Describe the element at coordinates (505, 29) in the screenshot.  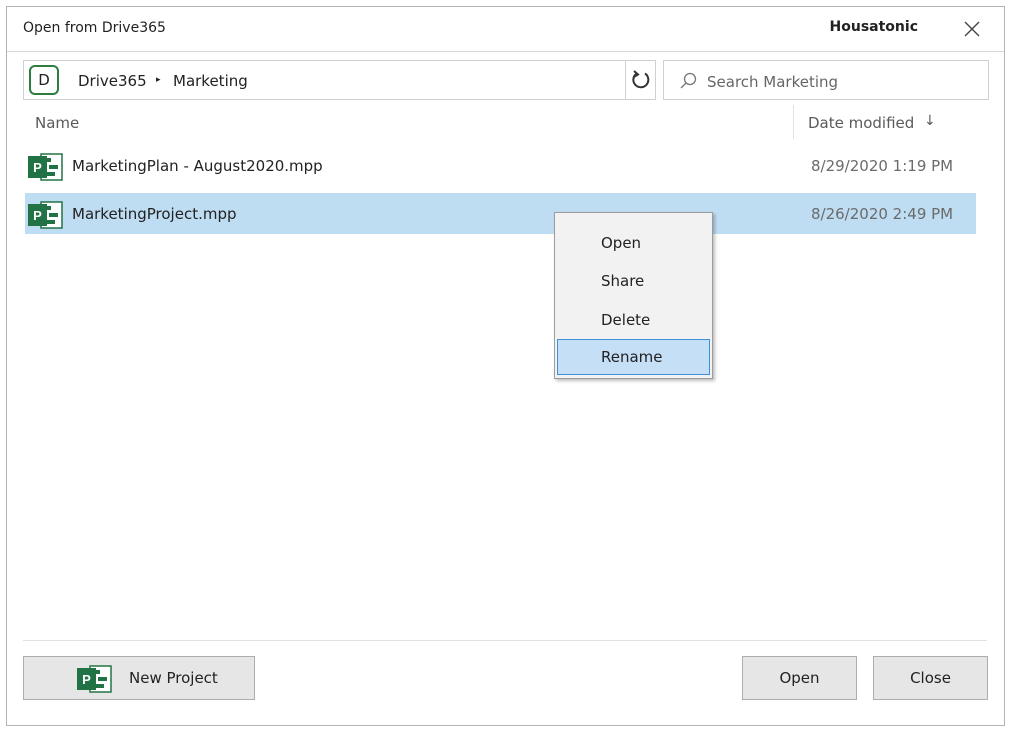
I see `title-bar: Open from Drive365 Housatonic` at that location.